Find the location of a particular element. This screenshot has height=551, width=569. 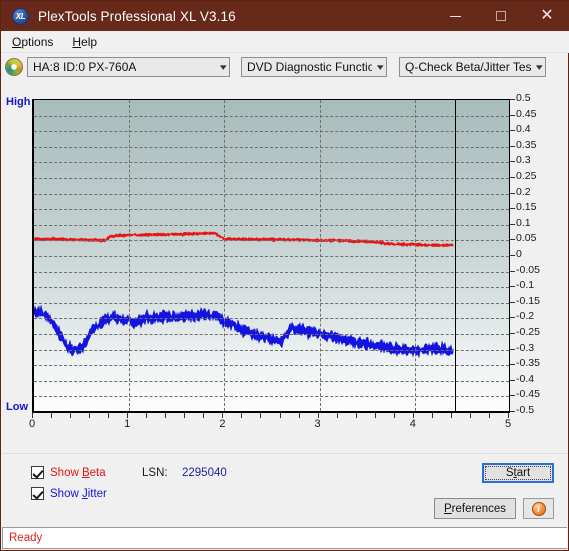

menu-bar: Options Help is located at coordinates (285, 42).